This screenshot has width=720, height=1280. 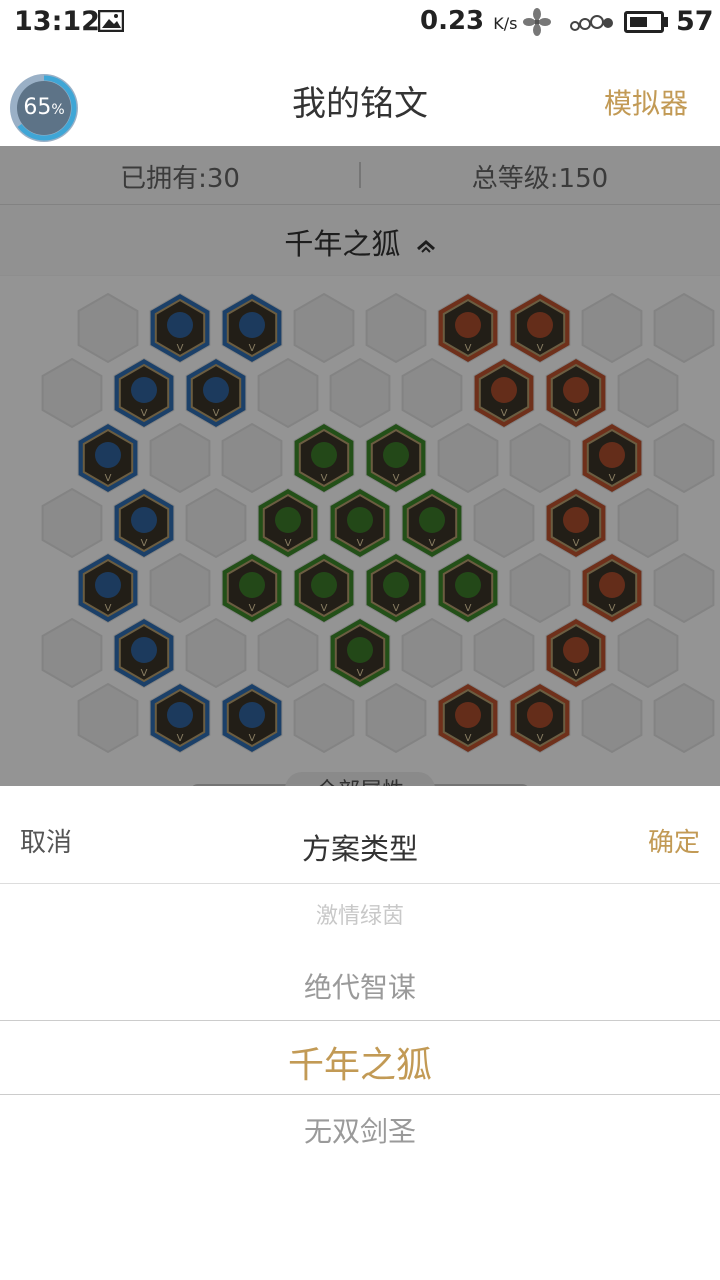 I want to click on status-bar: 13:12 0.23 K/s 57, so click(x=360, y=23).